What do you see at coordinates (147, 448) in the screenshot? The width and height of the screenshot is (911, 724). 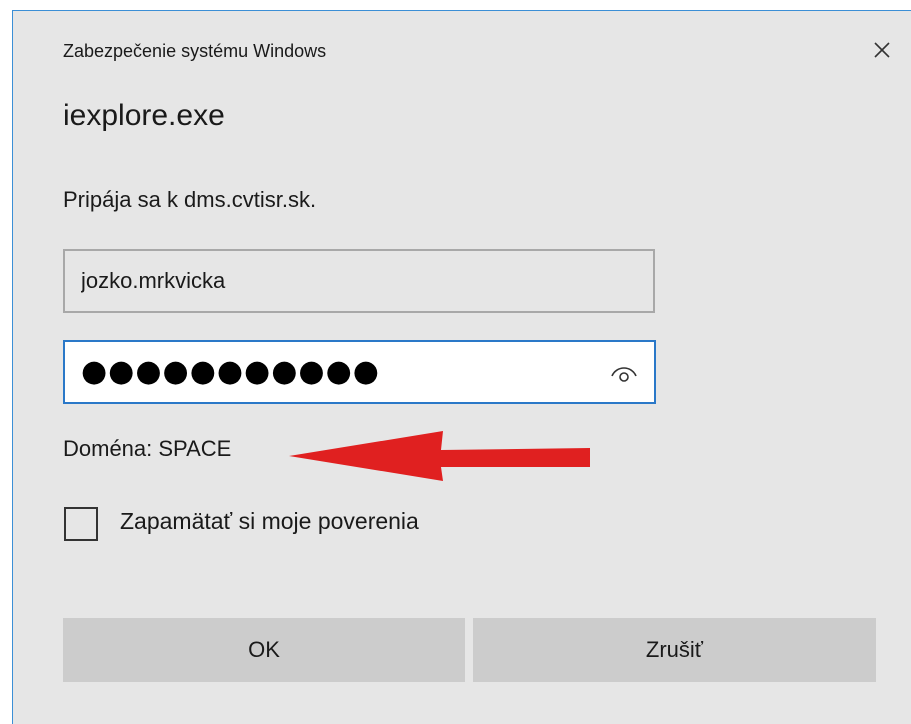 I see `domain-label: Doména: SPACE` at bounding box center [147, 448].